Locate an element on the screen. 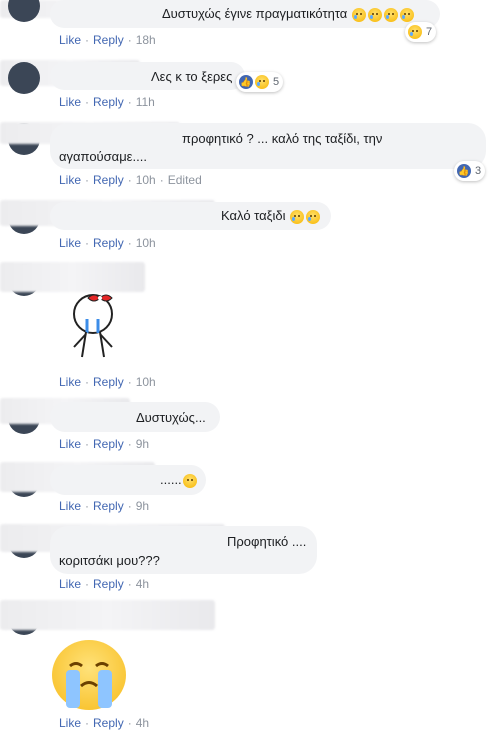 The width and height of the screenshot is (500, 730). crying-face-sticker is located at coordinates (89, 675).